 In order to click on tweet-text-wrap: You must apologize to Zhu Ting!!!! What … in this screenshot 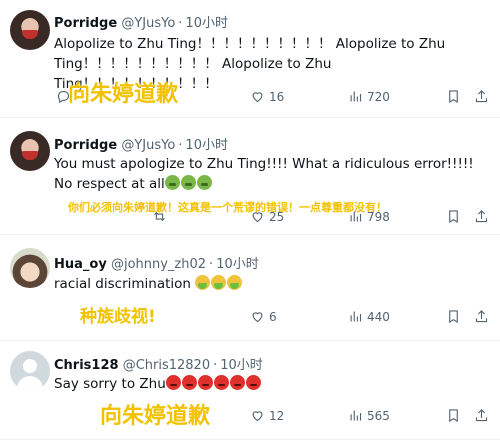, I will do `click(272, 174)`.